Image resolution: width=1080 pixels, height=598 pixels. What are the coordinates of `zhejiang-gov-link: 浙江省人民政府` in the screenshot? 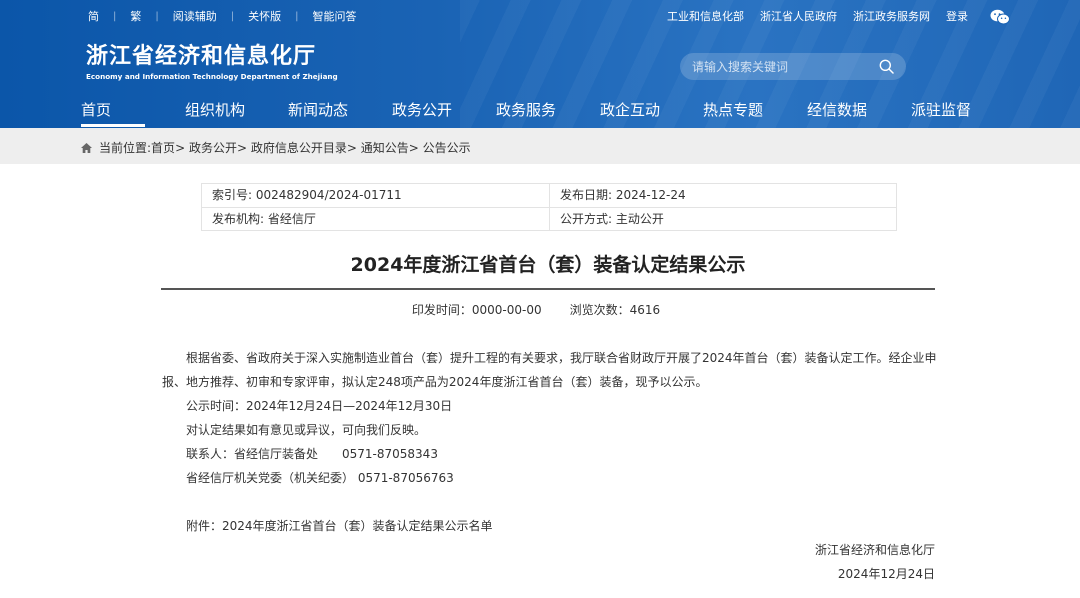 It's located at (798, 17).